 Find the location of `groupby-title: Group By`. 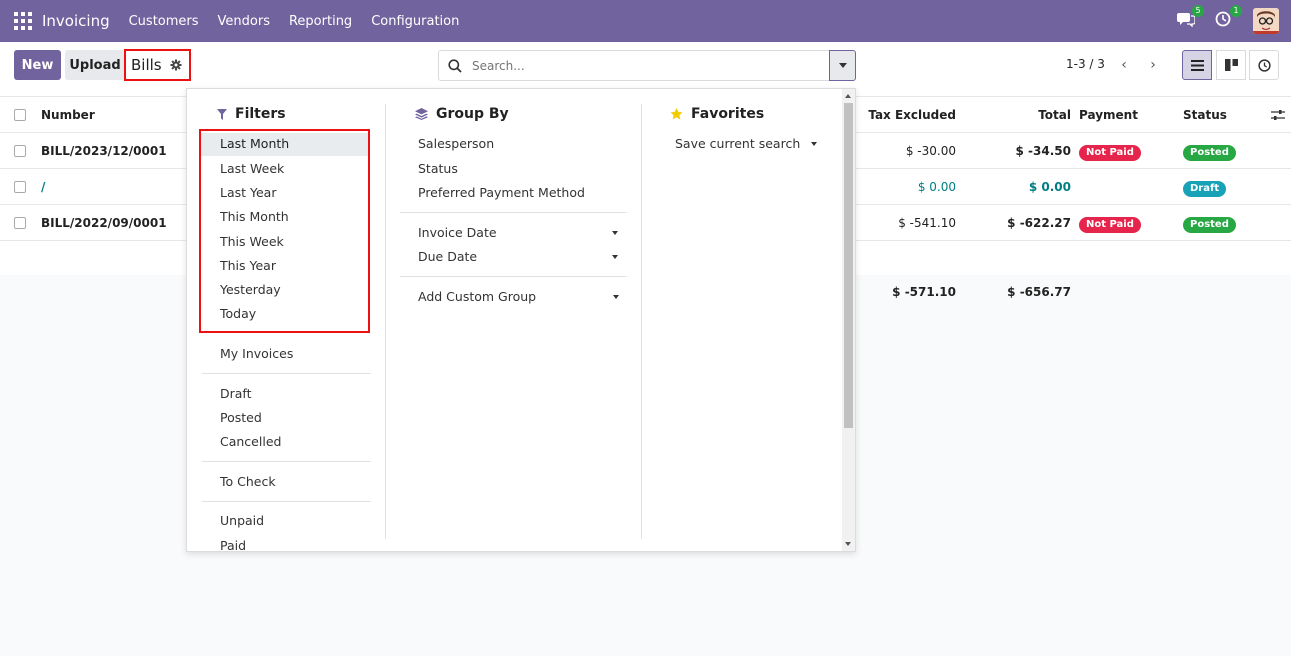

groupby-title: Group By is located at coordinates (462, 114).